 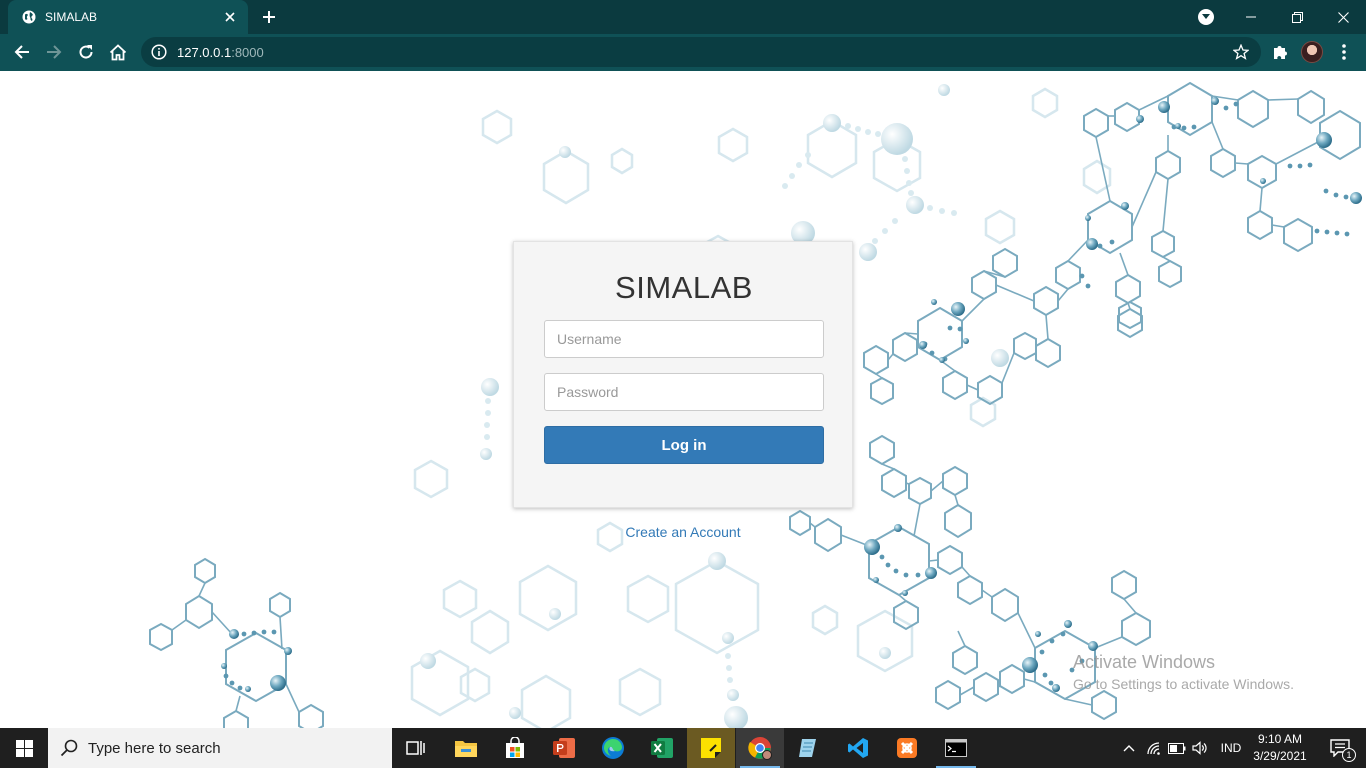 I want to click on browser-tab-strip: SIMALAB, so click(x=683, y=17).